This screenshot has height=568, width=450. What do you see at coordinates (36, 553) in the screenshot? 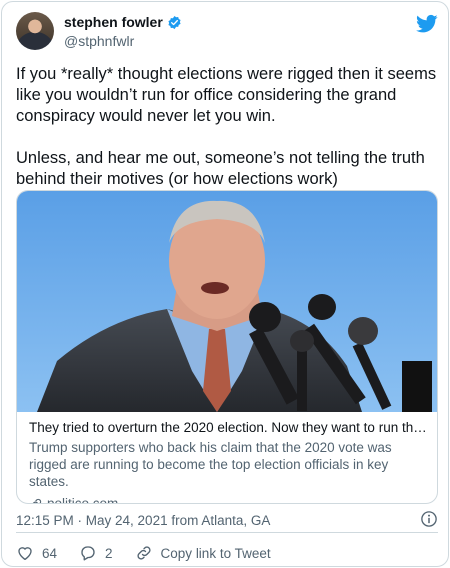
I see `like-button: 64` at bounding box center [36, 553].